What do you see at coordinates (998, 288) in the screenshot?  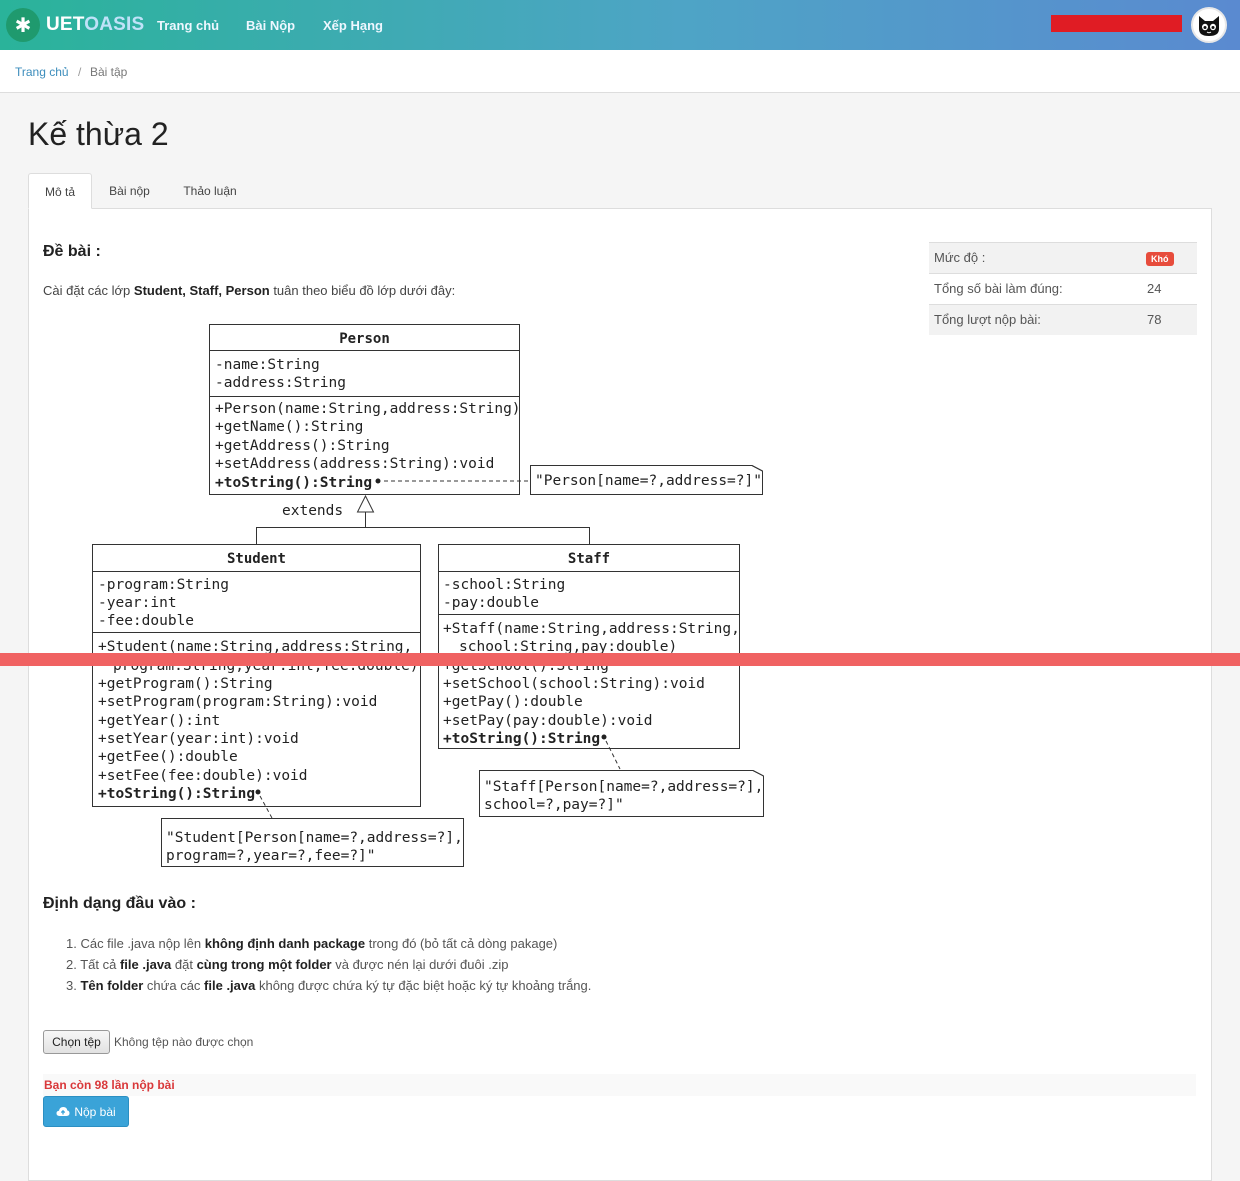 I see `meta-correct-label: Tổng số bài làm đúng:` at bounding box center [998, 288].